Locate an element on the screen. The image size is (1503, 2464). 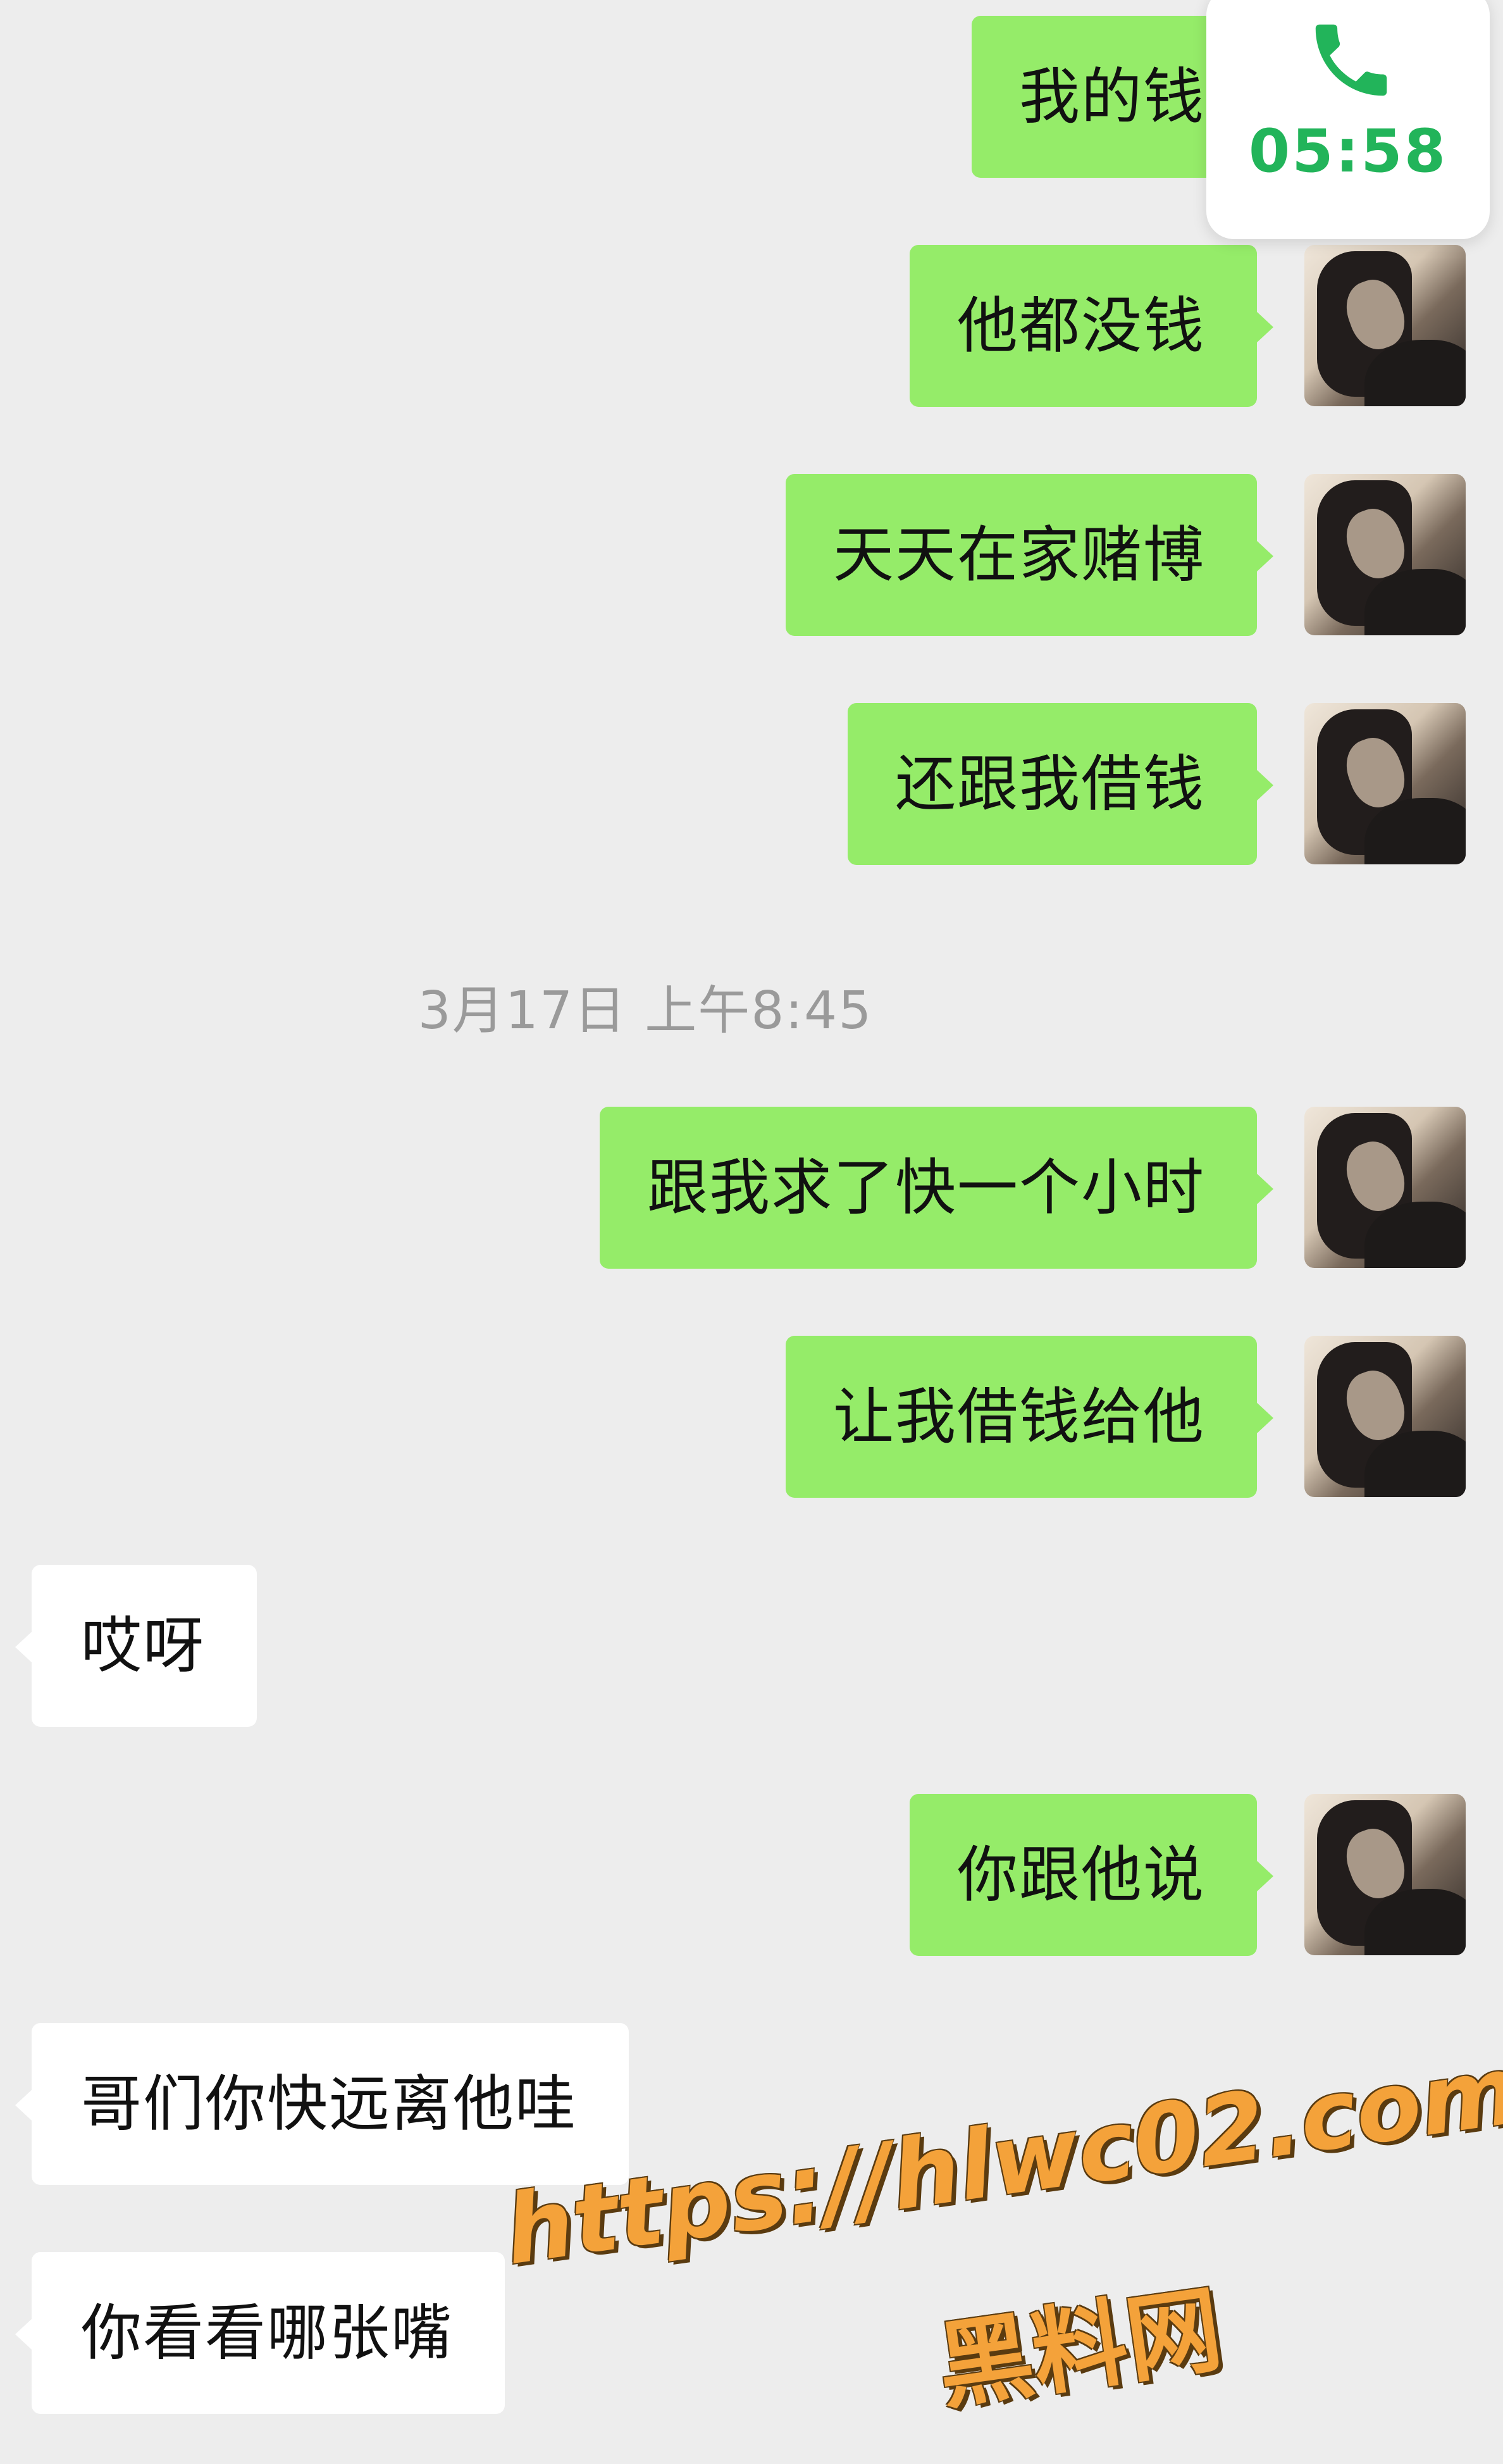
message-bubble-outgoing: 还跟我借钱 is located at coordinates (1060, 784).